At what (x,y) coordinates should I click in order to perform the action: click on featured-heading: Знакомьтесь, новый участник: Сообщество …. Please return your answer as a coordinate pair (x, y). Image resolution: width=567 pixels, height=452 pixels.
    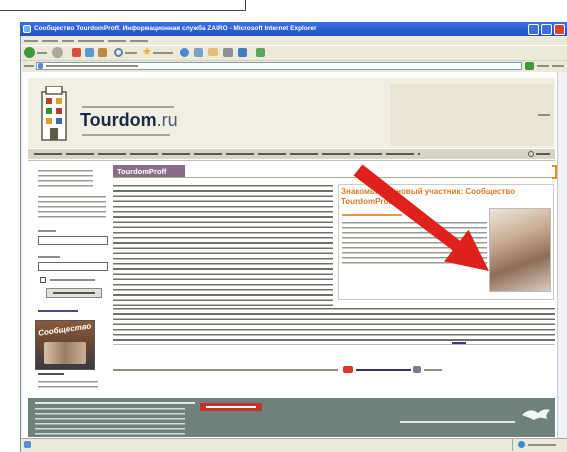
    Looking at the image, I should click on (446, 197).